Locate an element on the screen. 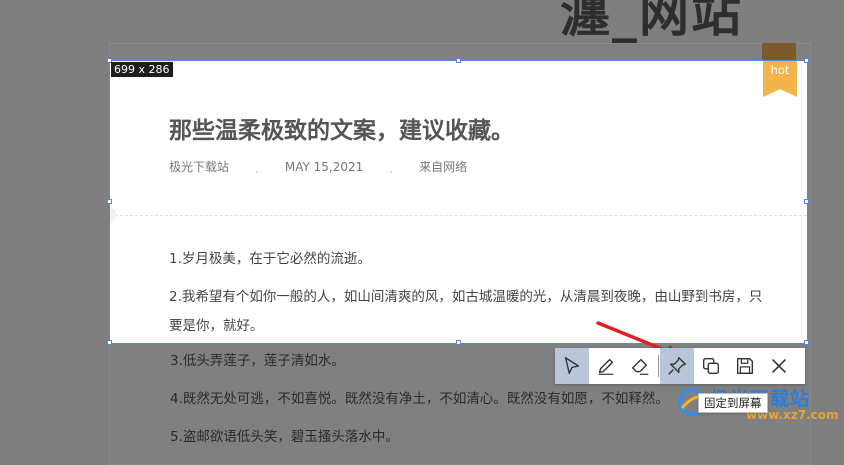 This screenshot has height=465, width=844. toolbar-separator is located at coordinates (658, 366).